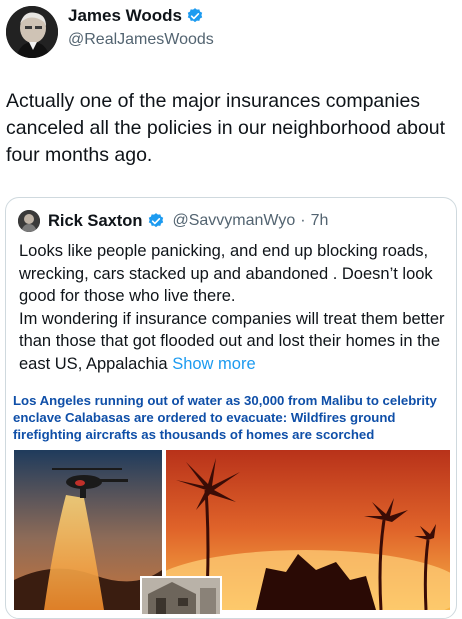 The image size is (462, 619). I want to click on quoted-author-avatar, so click(29, 221).